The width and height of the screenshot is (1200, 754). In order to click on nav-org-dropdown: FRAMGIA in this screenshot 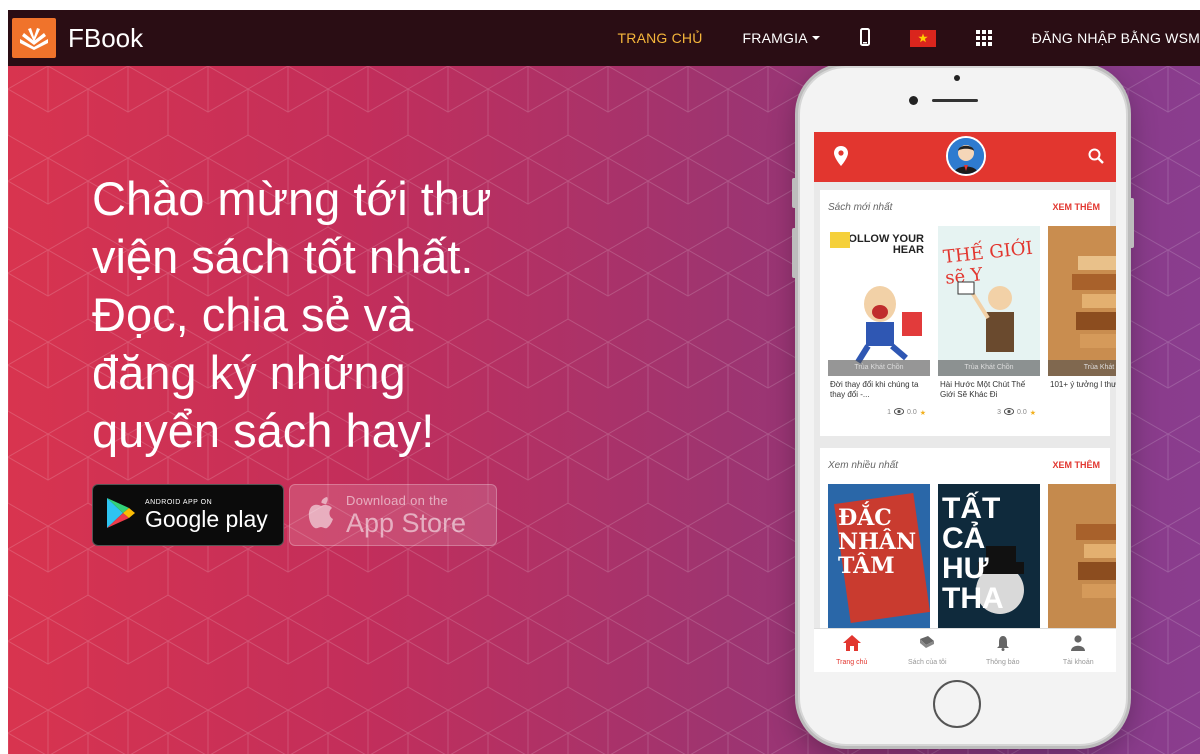, I will do `click(781, 38)`.